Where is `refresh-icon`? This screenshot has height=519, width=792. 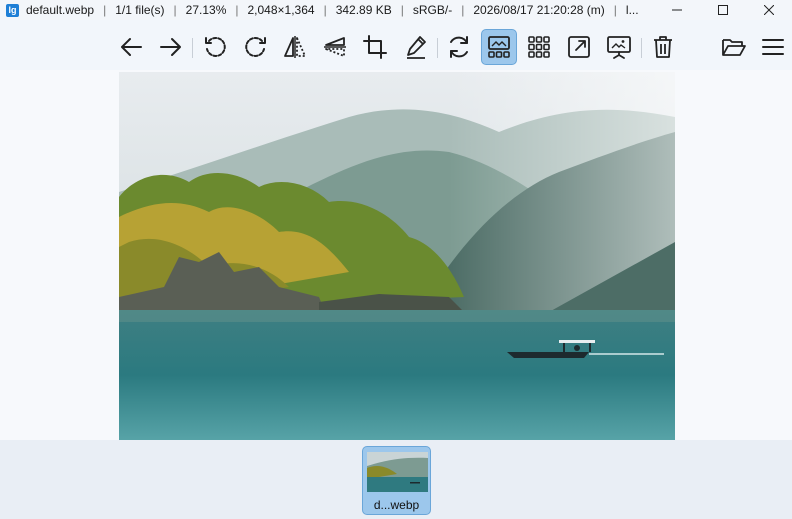
refresh-icon is located at coordinates (459, 47).